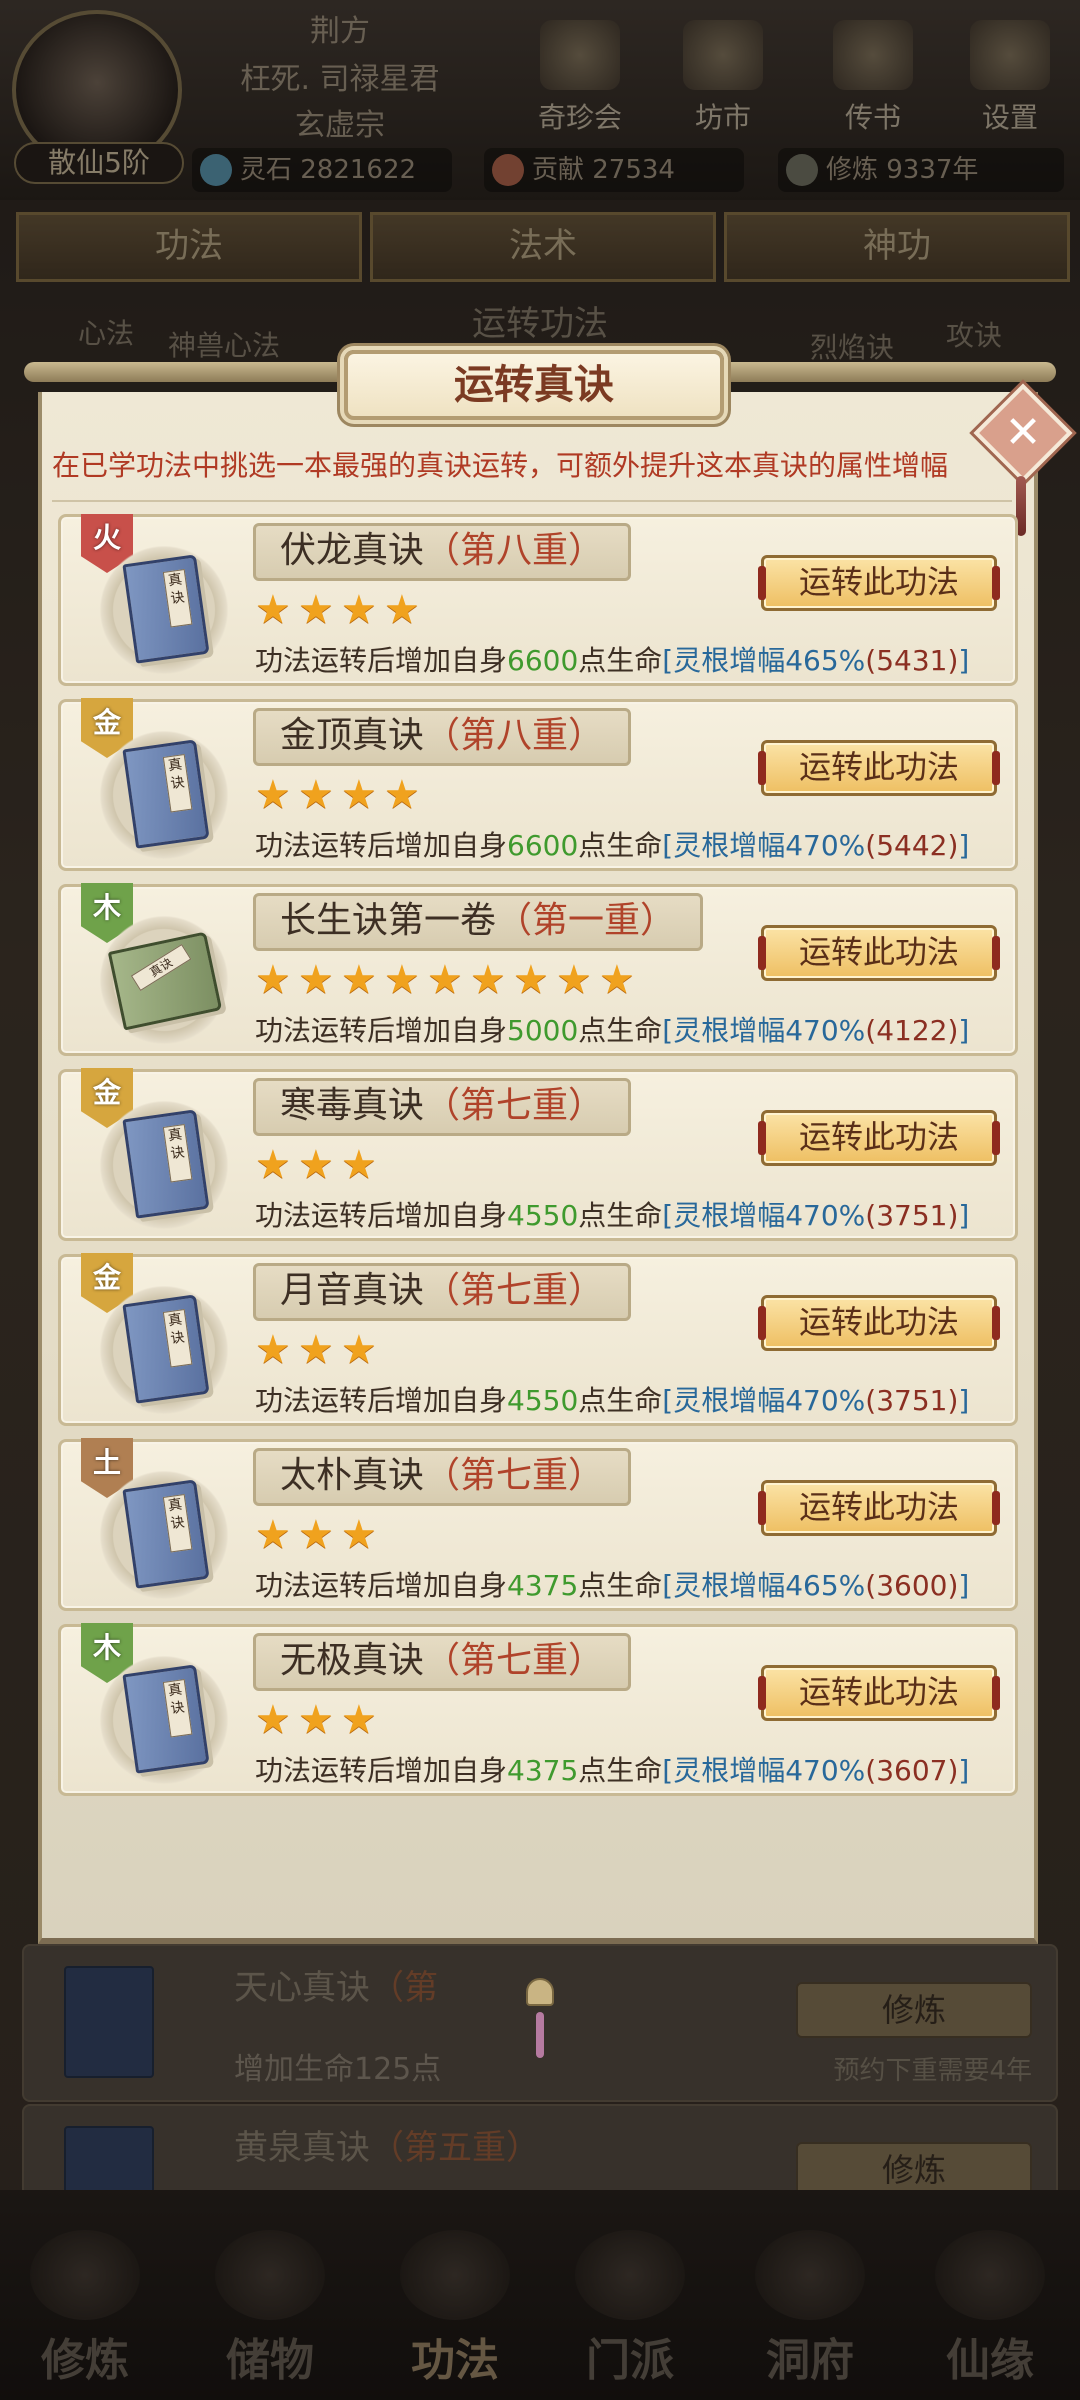 Image resolution: width=1080 pixels, height=2400 pixels. I want to click on bonus-total: (3607), so click(912, 1770).